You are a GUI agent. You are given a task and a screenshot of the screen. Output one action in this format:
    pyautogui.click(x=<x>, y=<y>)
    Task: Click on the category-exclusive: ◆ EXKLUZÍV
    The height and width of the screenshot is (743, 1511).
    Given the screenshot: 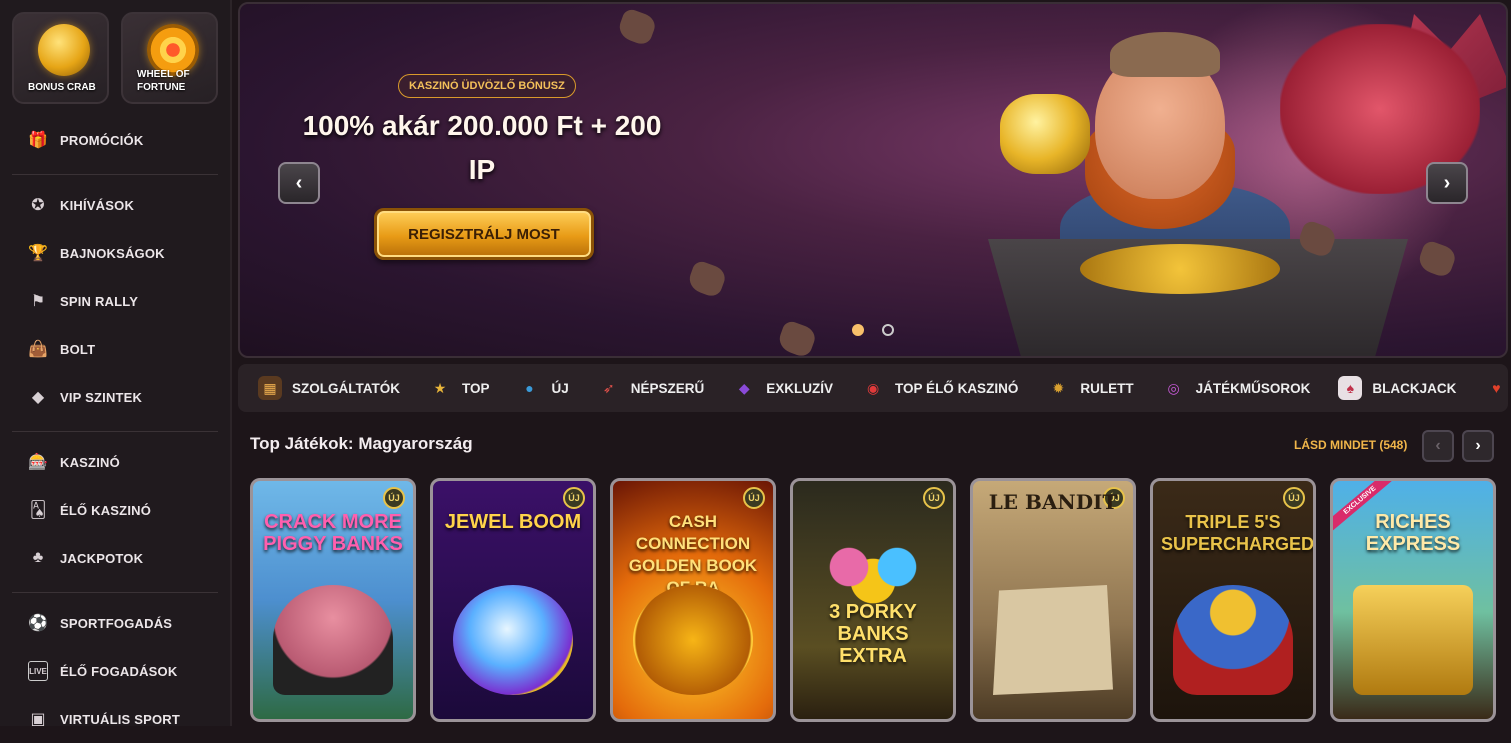 What is the action you would take?
    pyautogui.click(x=782, y=388)
    